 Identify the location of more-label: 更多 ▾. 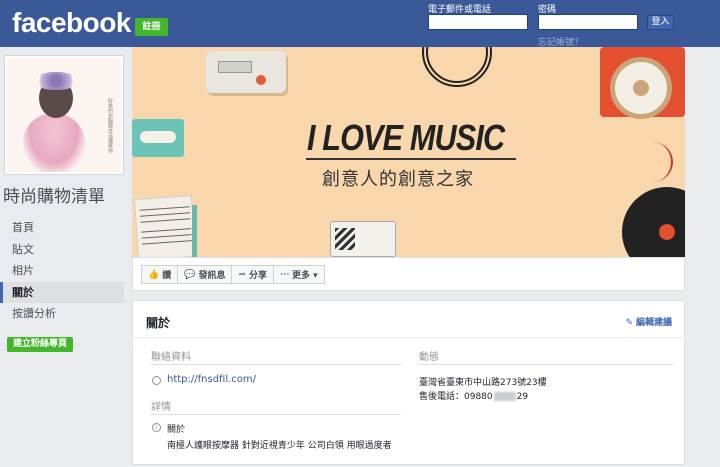
(305, 276).